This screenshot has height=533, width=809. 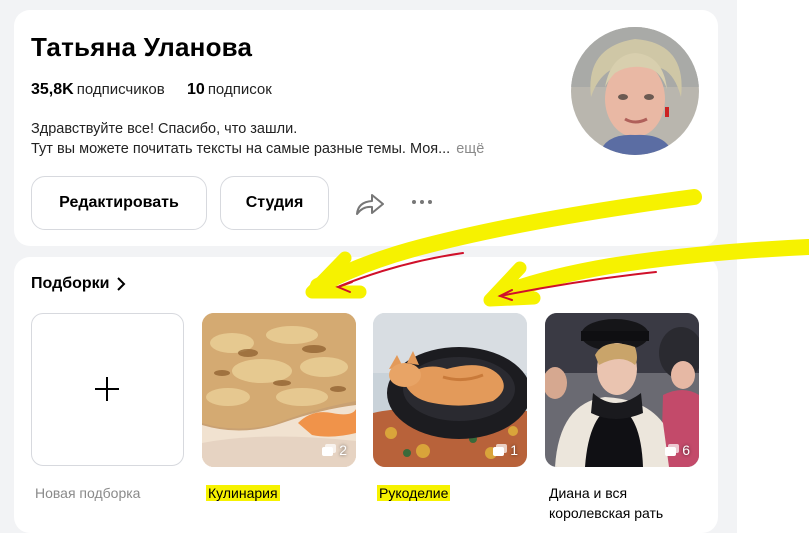 I want to click on collection-count: 6, so click(x=677, y=450).